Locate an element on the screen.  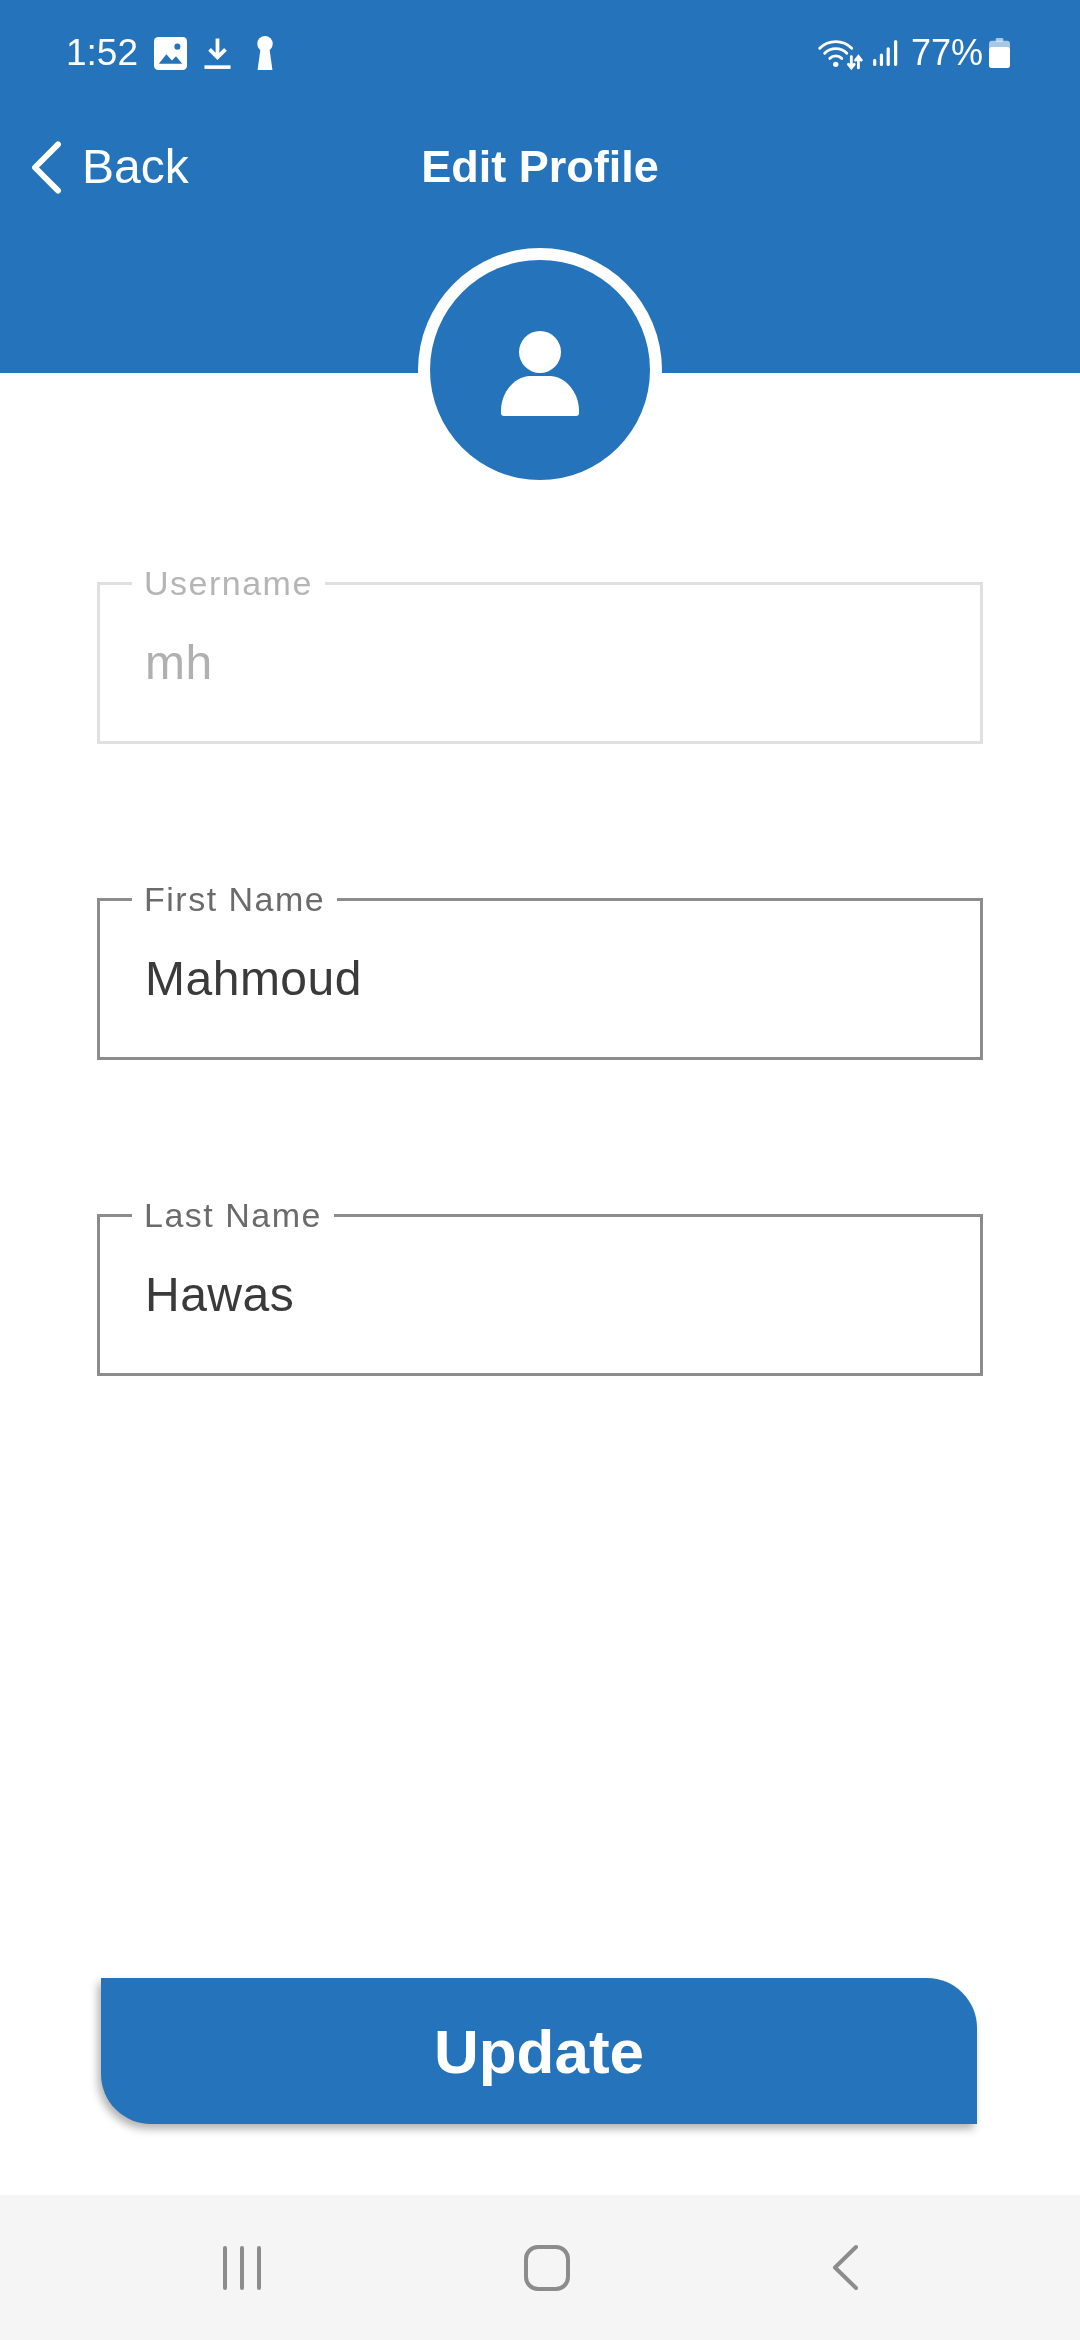
home-icon is located at coordinates (546, 2267).